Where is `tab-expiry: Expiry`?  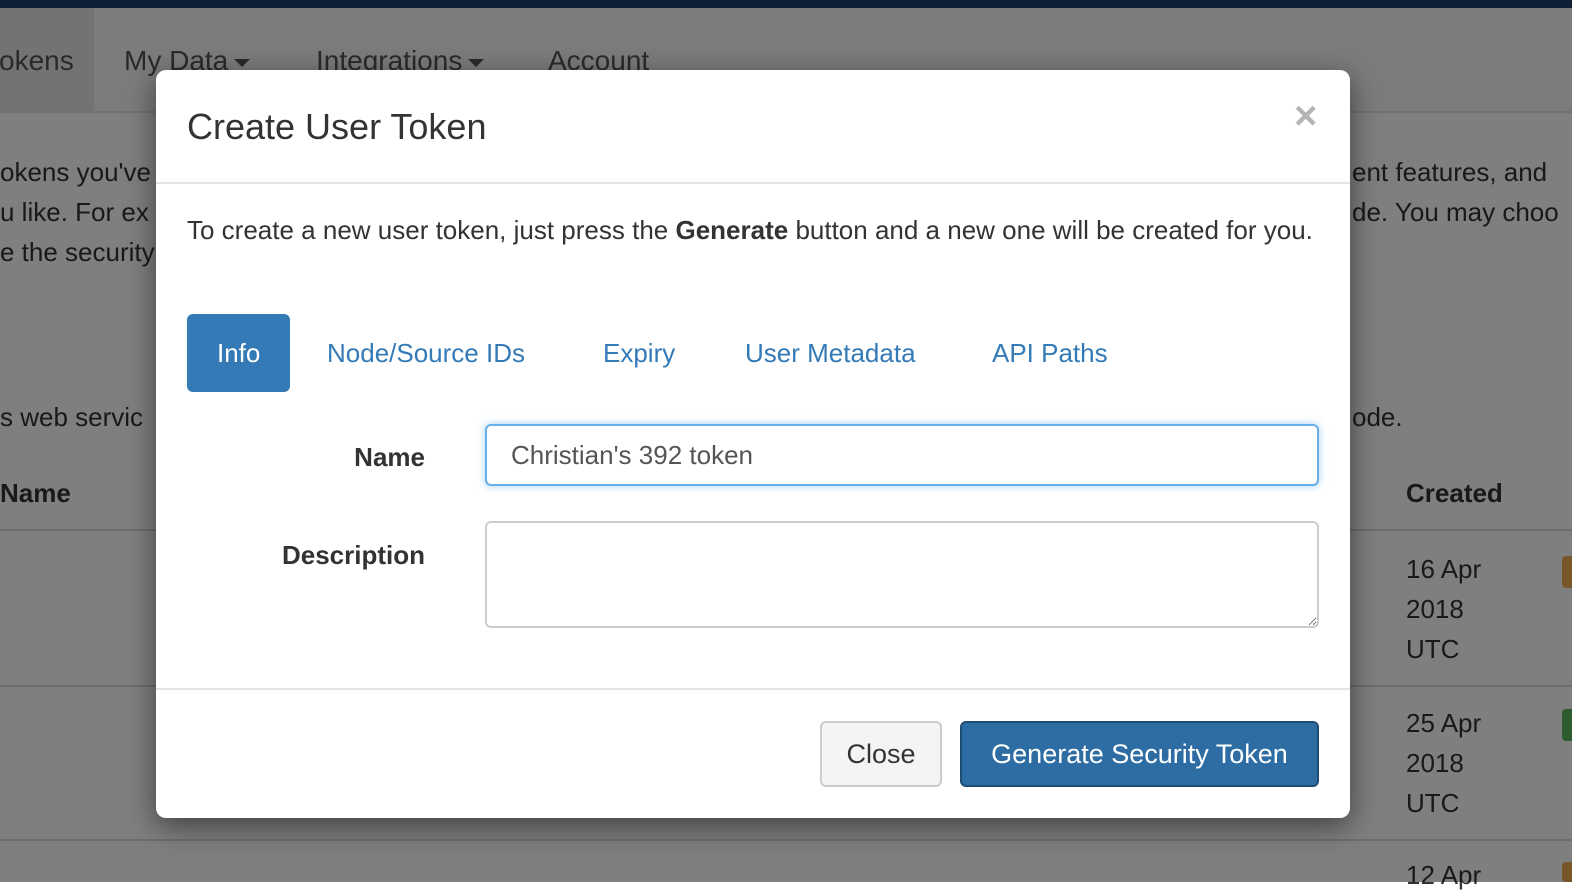
tab-expiry: Expiry is located at coordinates (639, 353).